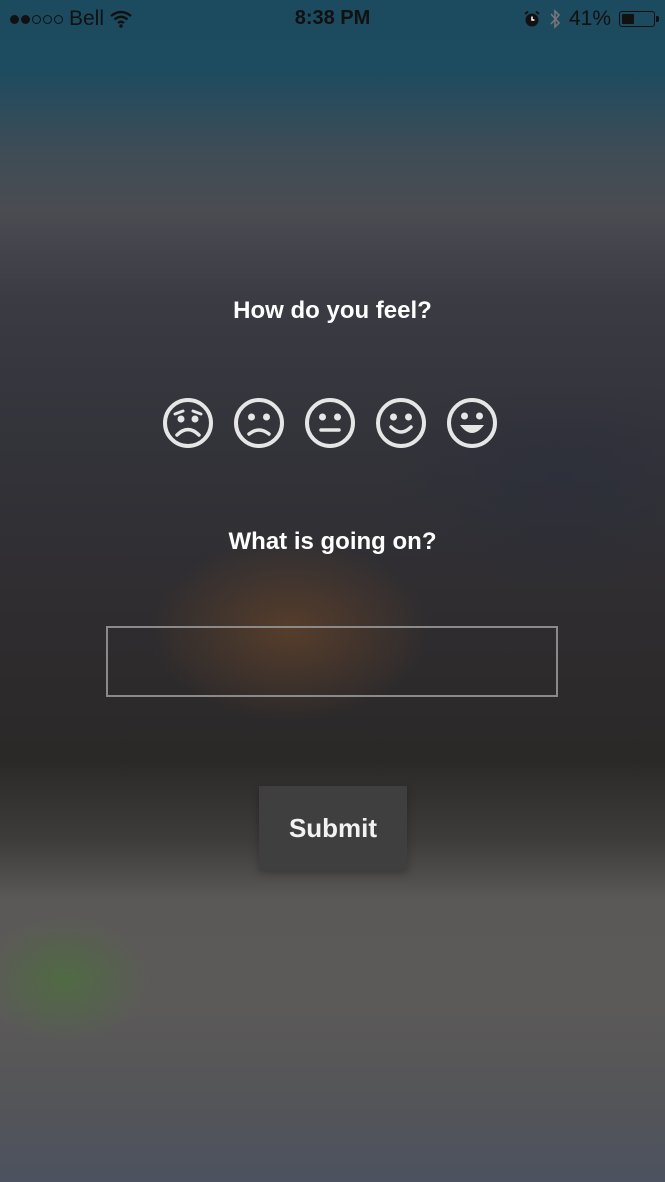 The height and width of the screenshot is (1182, 665). What do you see at coordinates (555, 19) in the screenshot?
I see `bluetooth-icon` at bounding box center [555, 19].